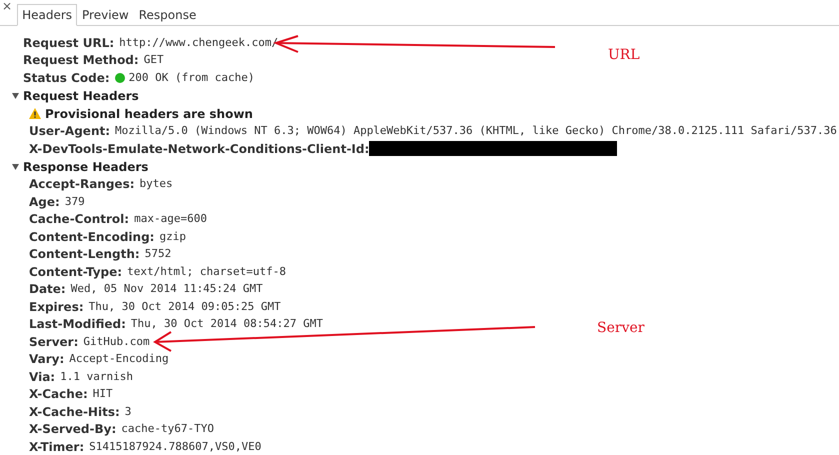  What do you see at coordinates (81, 61) in the screenshot?
I see `header-name: Request Method:` at bounding box center [81, 61].